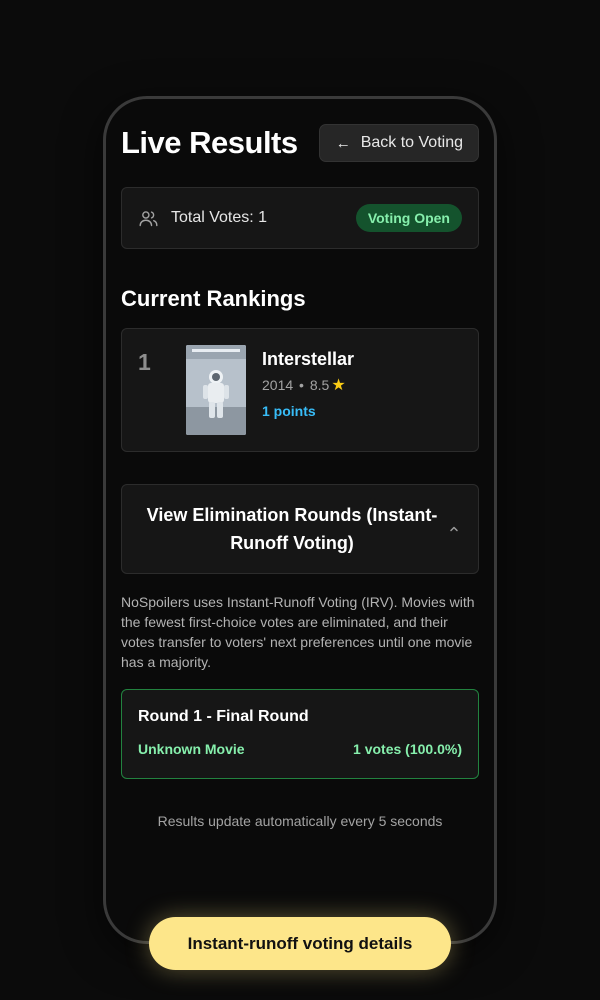  I want to click on header: Live Results ← Back to Voting, so click(300, 143).